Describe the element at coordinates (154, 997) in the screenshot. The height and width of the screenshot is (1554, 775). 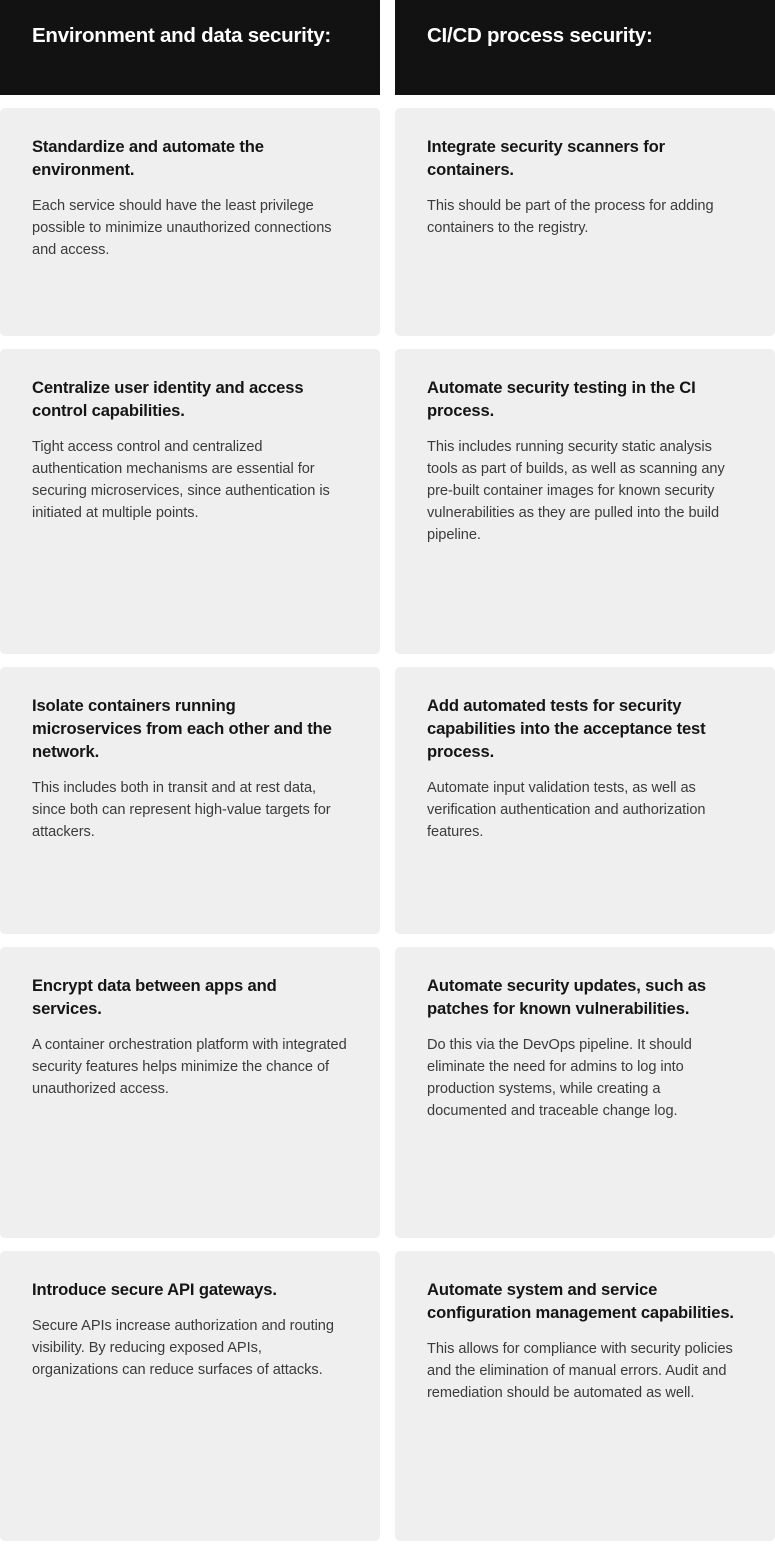
I see `card-title: Encrypt data between apps and services.` at that location.